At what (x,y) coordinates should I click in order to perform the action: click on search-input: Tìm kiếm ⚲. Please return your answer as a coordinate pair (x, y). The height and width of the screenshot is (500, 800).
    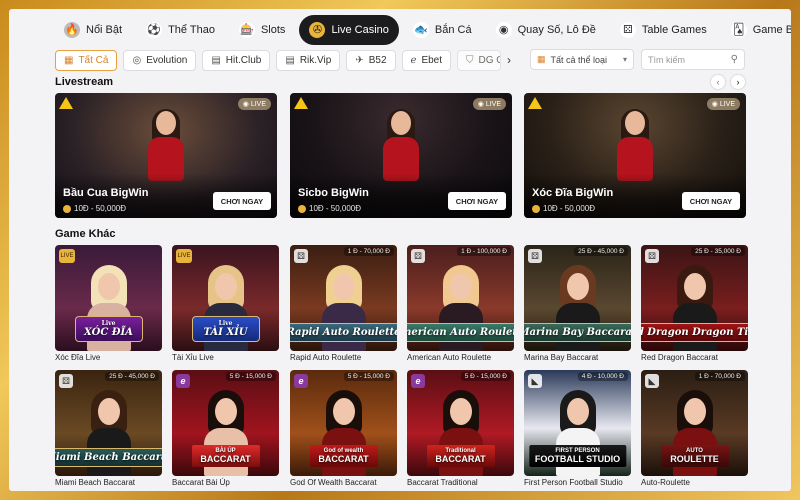
    Looking at the image, I should click on (693, 59).